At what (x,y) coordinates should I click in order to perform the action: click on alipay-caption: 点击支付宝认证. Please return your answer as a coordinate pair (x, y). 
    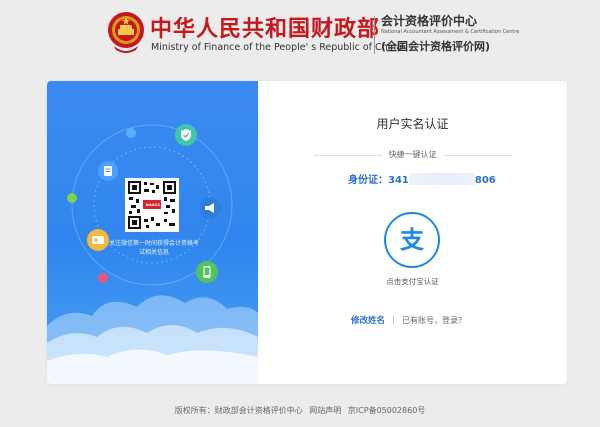
    Looking at the image, I should click on (412, 281).